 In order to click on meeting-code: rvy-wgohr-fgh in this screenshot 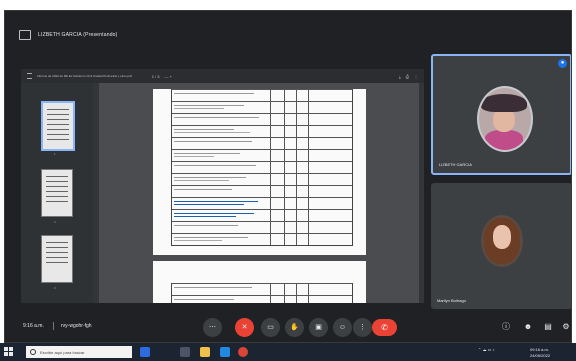, I will do `click(76, 326)`.